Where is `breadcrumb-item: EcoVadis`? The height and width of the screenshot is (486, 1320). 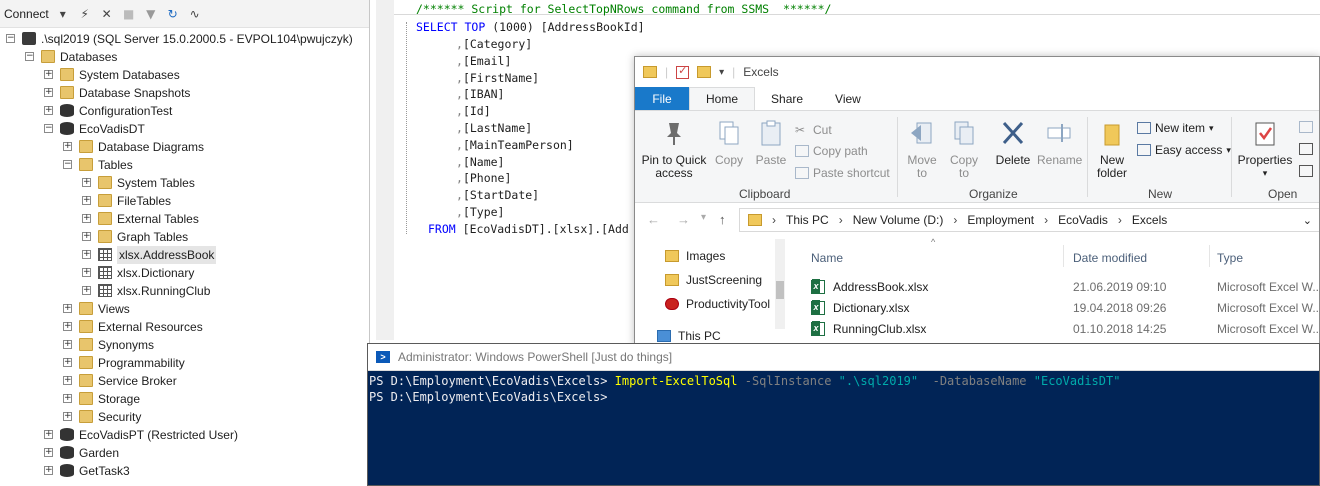
breadcrumb-item: EcoVadis is located at coordinates (1083, 220).